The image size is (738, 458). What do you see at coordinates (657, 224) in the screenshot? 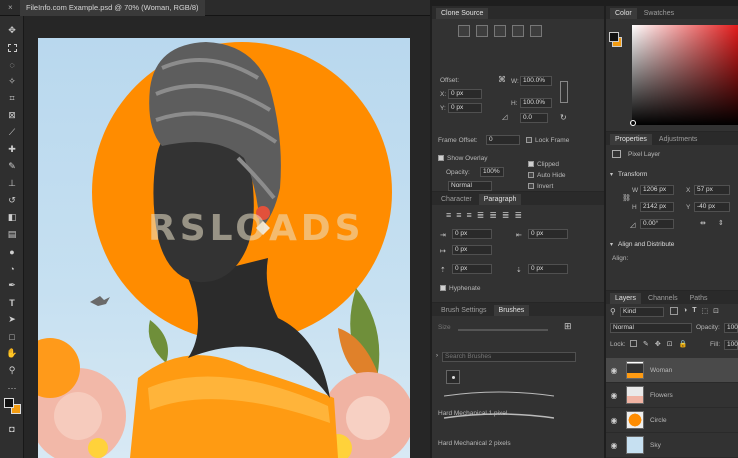
I see `prop-angle-input: 0.00°` at bounding box center [657, 224].